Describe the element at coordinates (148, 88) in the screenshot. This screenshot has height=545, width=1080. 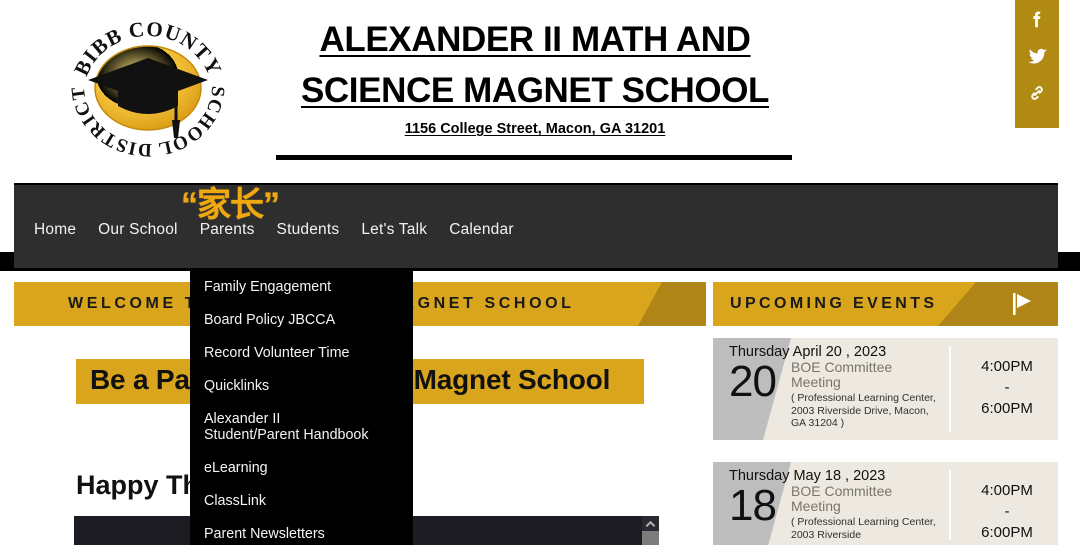
I see `bibb-county-seal-icon: BIBB COUNTY SCHOOL DISTRICT` at that location.